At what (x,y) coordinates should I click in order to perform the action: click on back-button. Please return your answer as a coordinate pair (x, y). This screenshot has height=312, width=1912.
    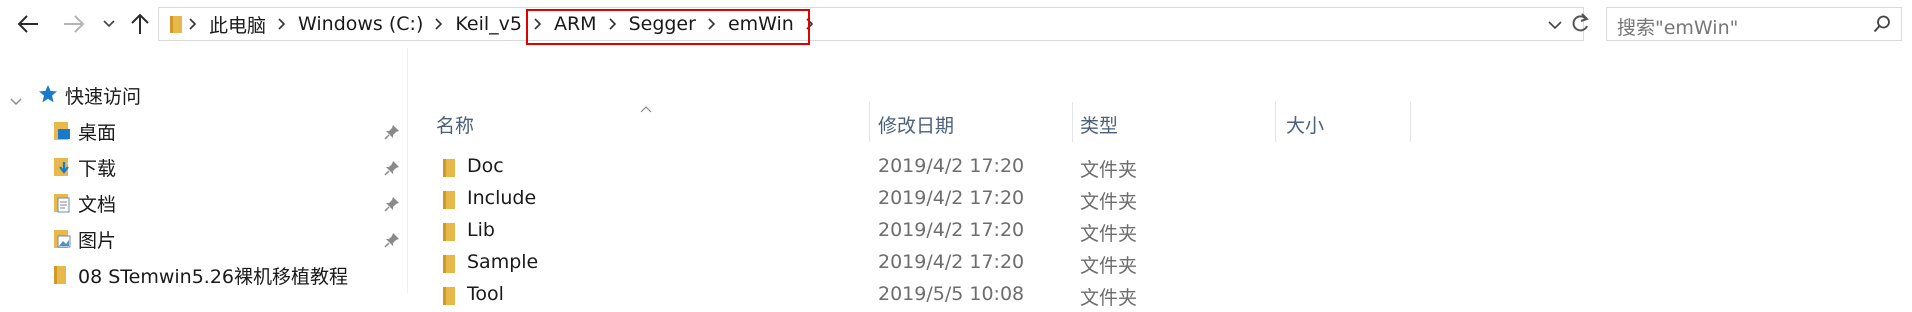
    Looking at the image, I should click on (28, 24).